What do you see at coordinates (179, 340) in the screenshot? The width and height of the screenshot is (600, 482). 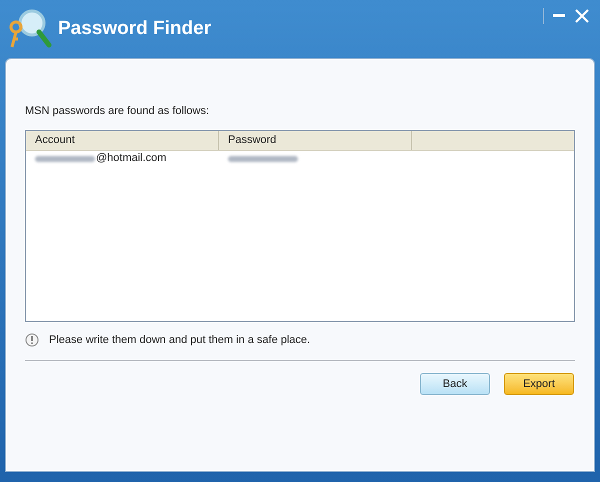 I see `note-text: Please write them down and put them in a safe place.` at bounding box center [179, 340].